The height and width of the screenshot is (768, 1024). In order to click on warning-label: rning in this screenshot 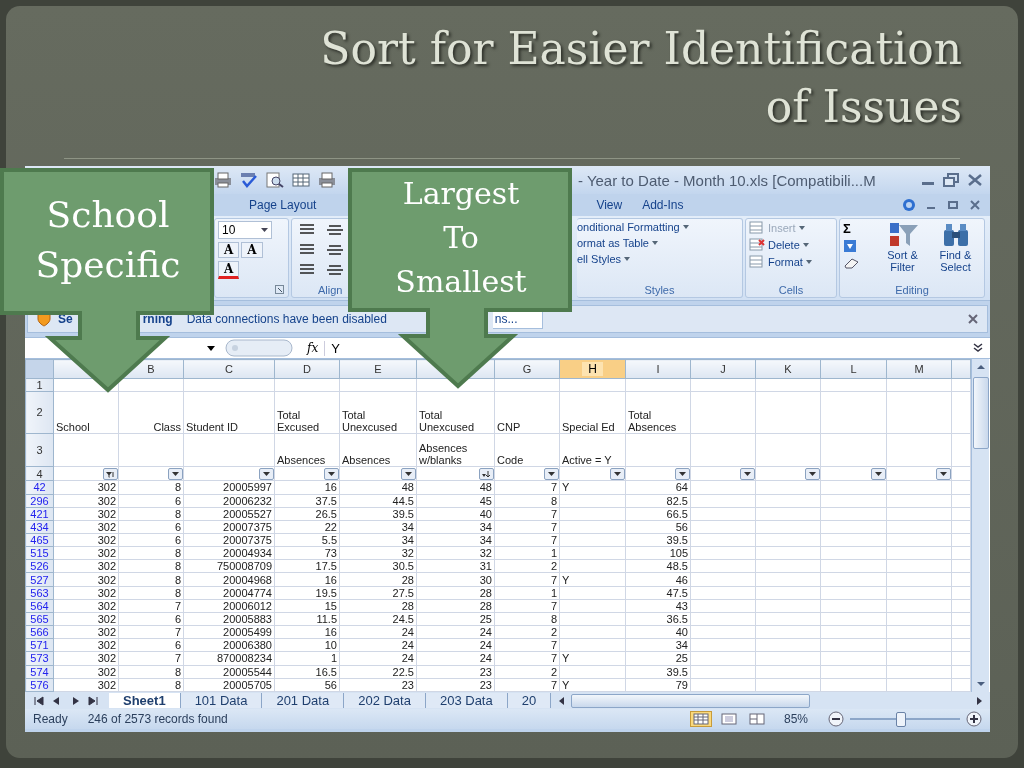, I will do `click(157, 319)`.